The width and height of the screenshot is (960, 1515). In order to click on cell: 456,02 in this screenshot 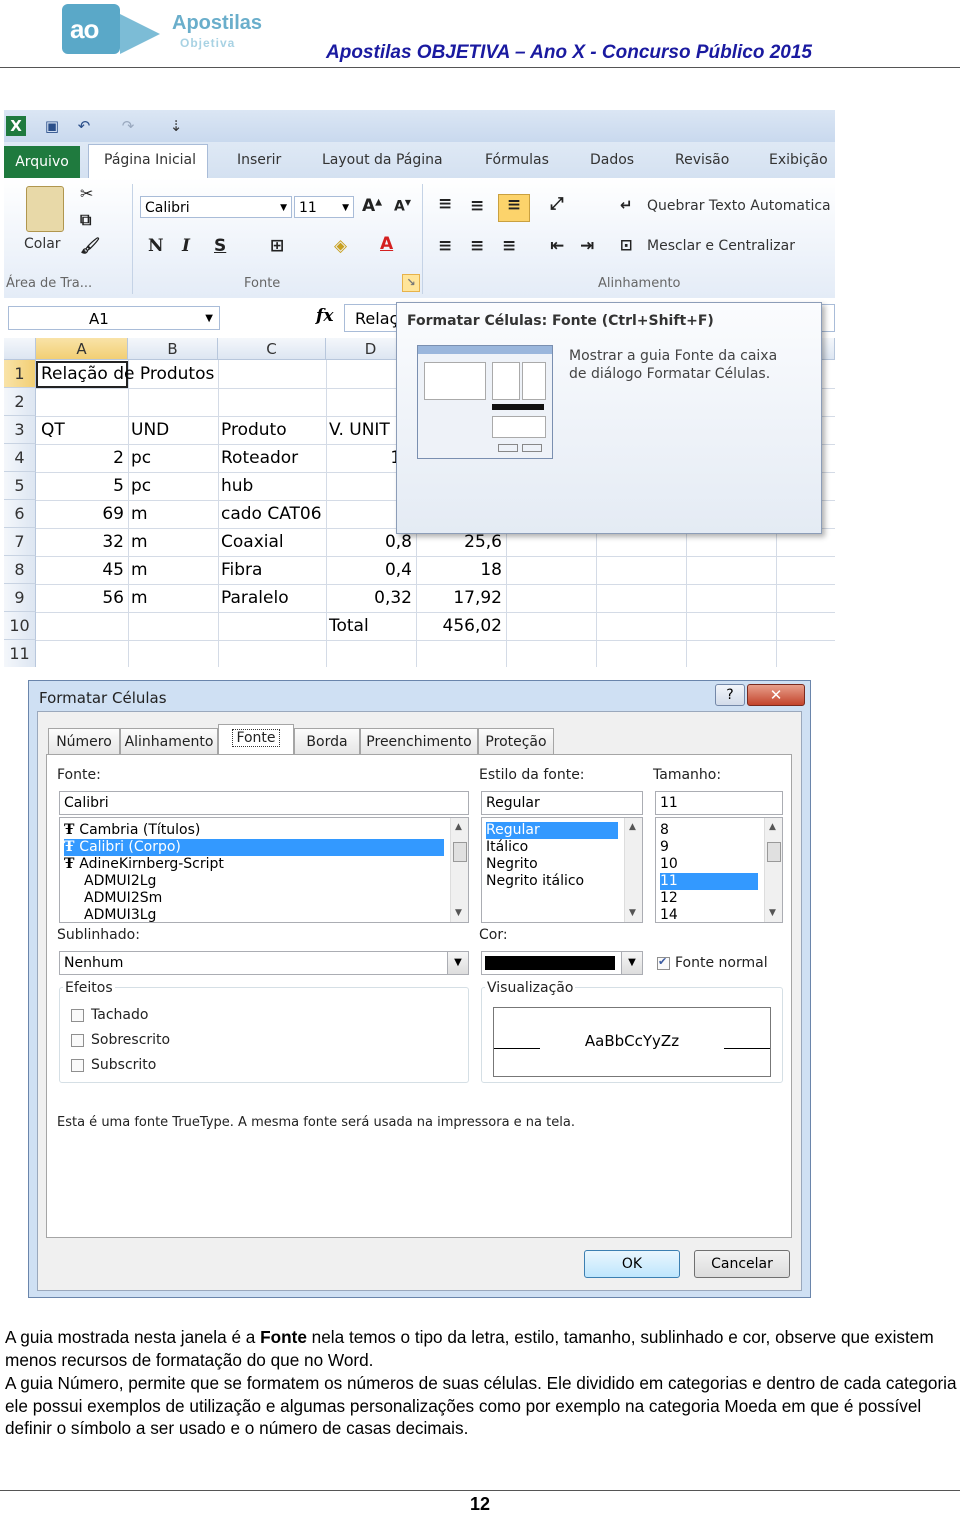, I will do `click(459, 626)`.